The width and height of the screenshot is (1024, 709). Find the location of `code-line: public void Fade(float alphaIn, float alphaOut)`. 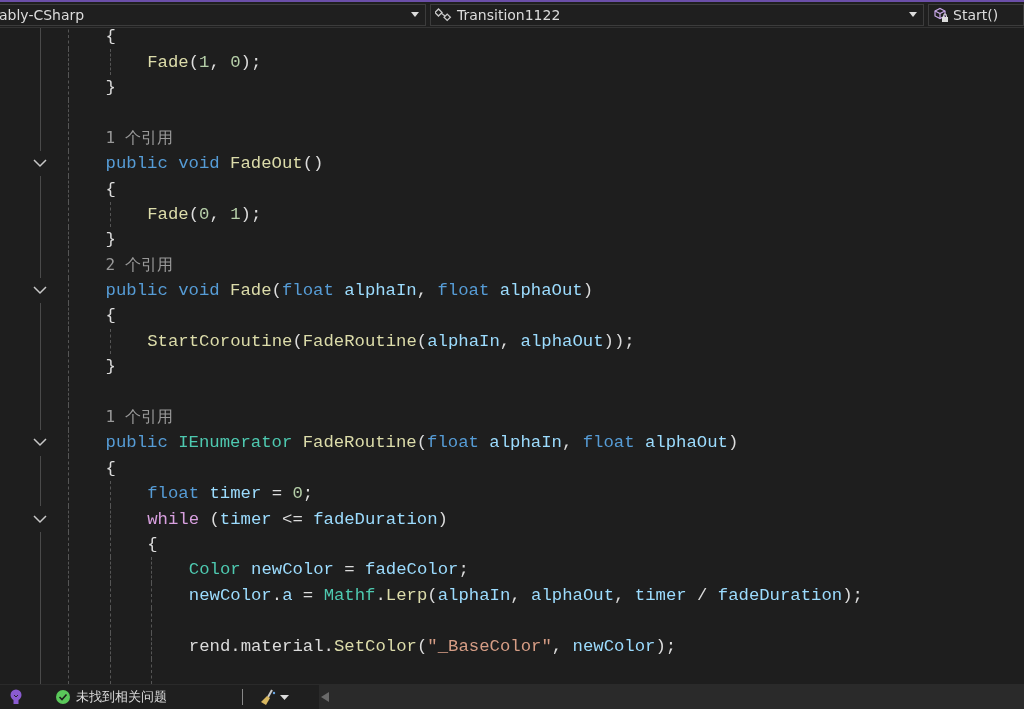

code-line: public void Fade(float alphaIn, float alphaOut) is located at coordinates (349, 291).